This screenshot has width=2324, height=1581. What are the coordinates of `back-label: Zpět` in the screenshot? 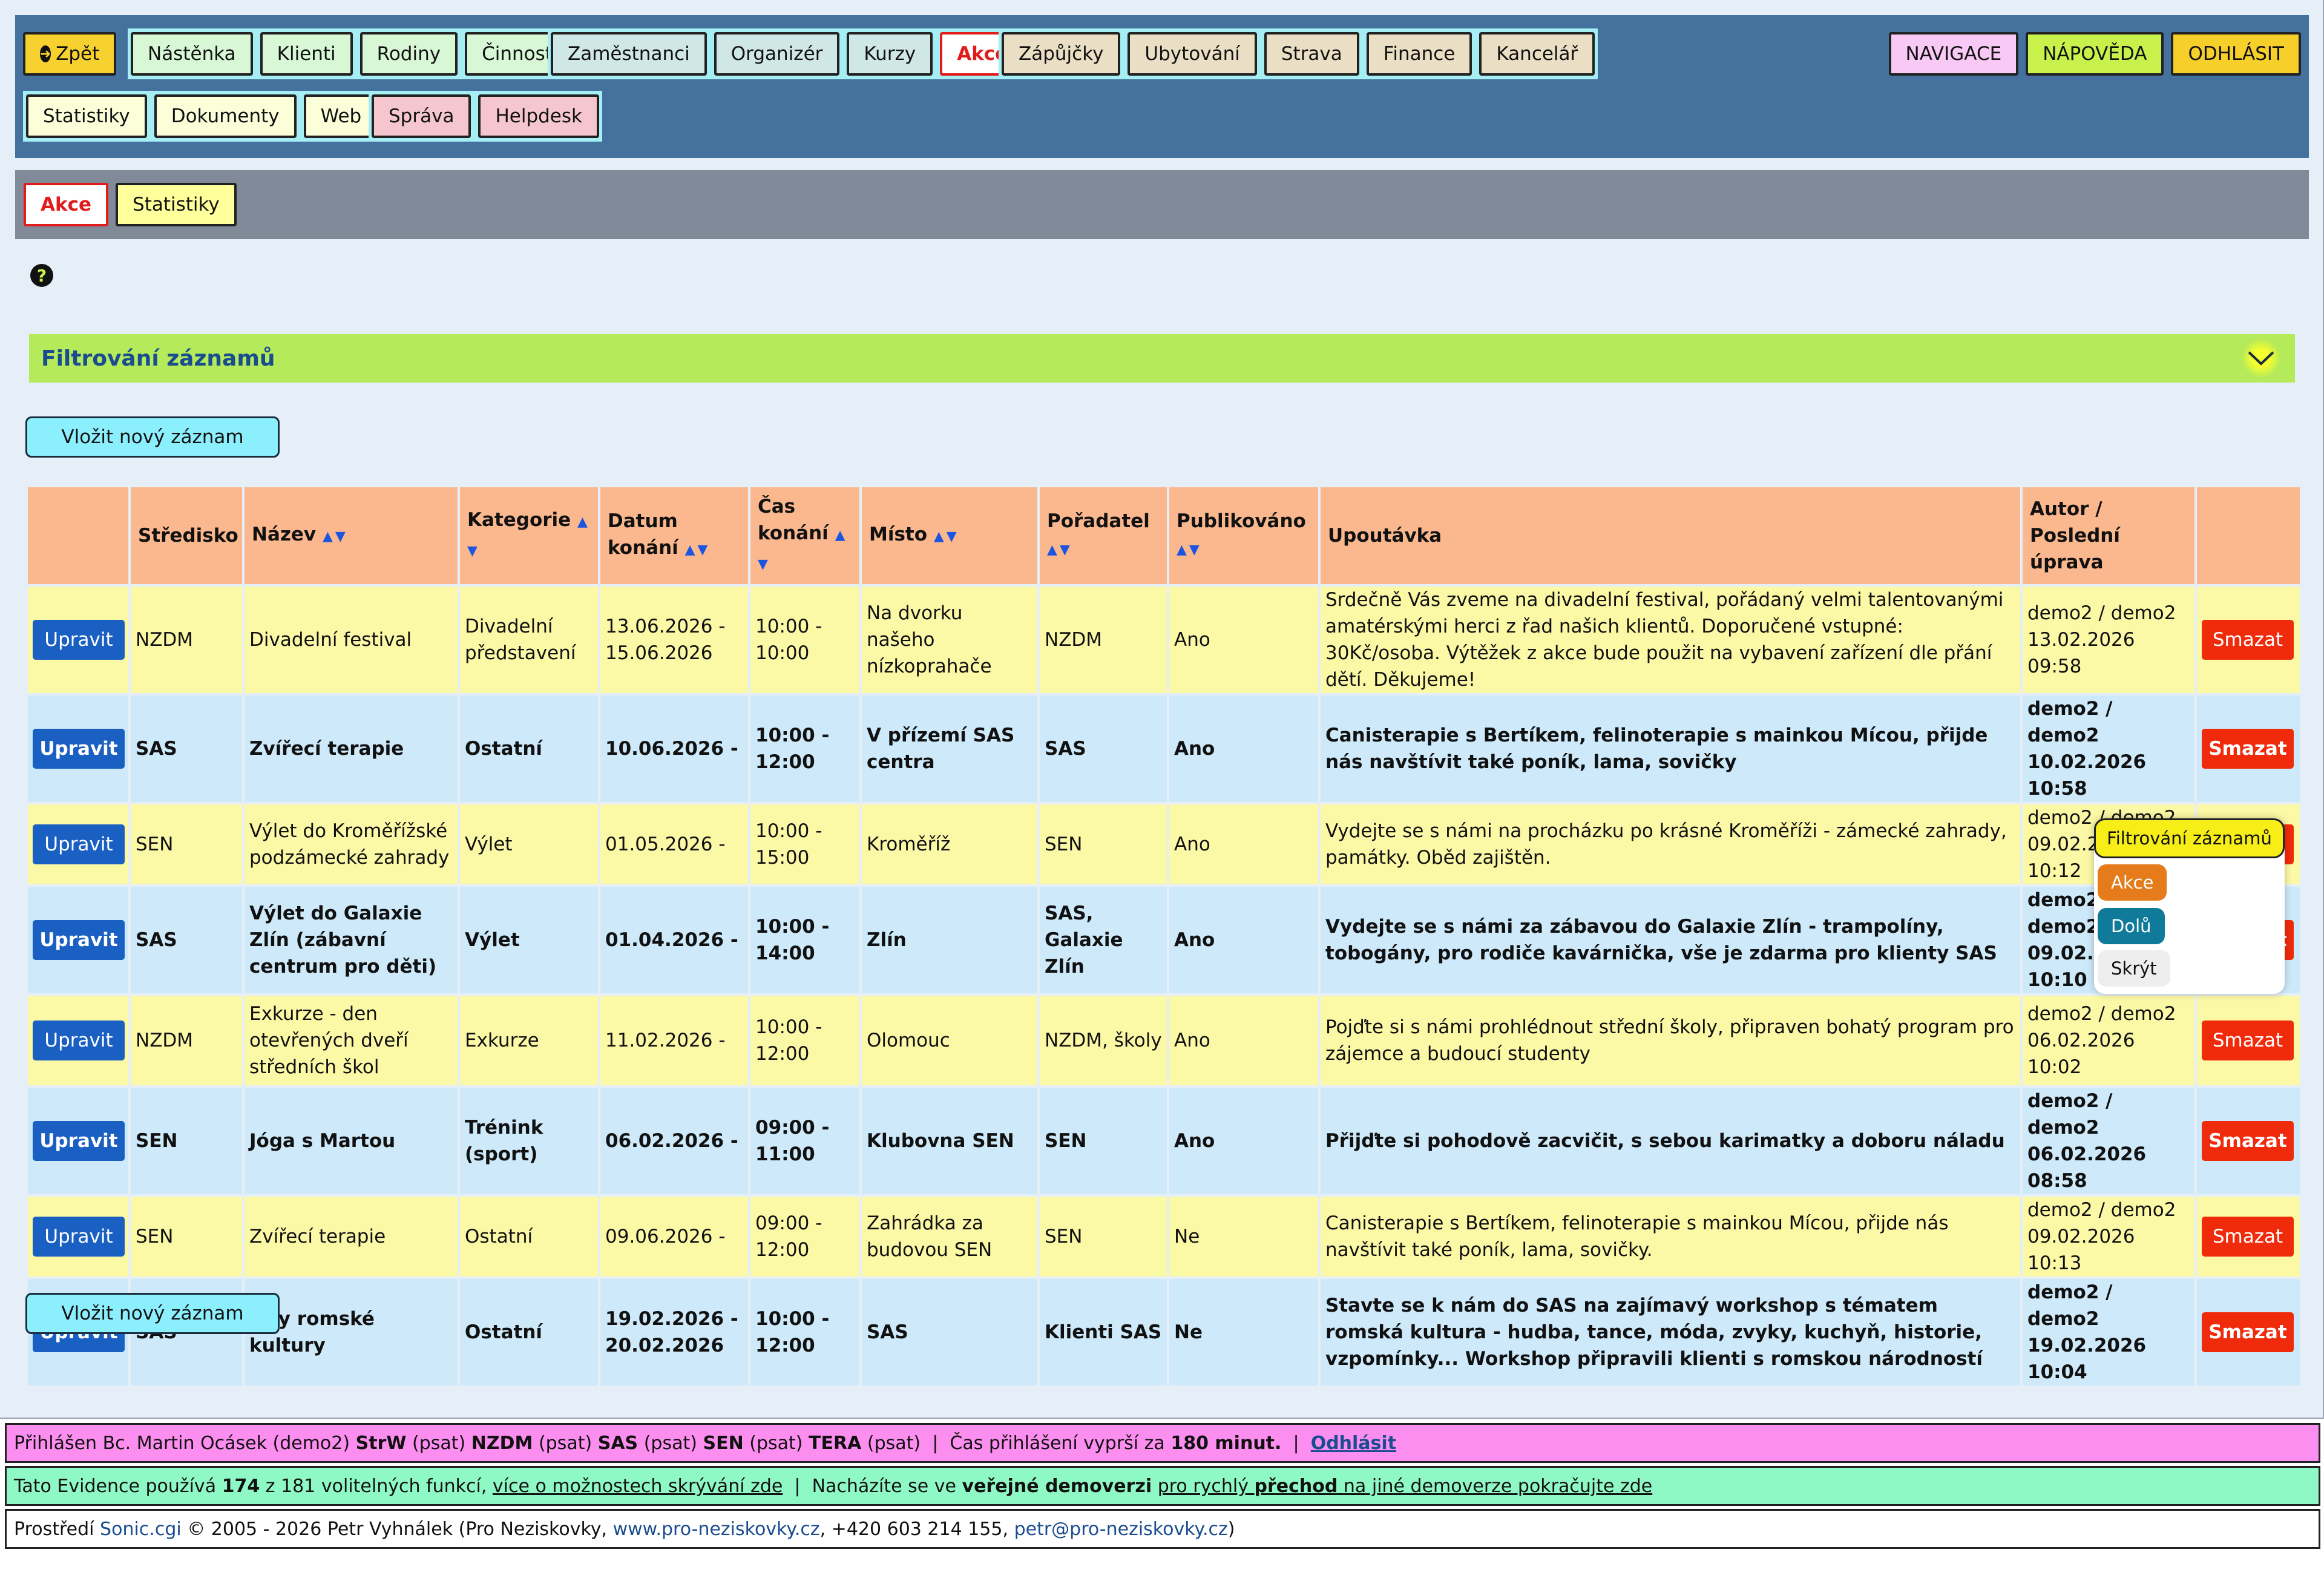 It's located at (78, 54).